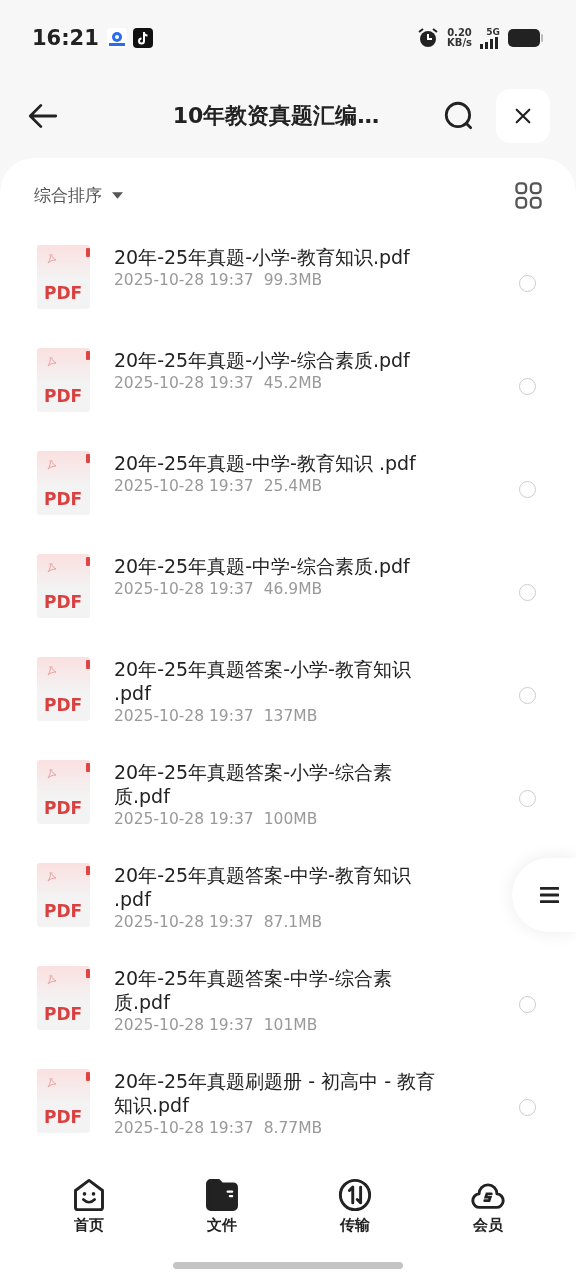 This screenshot has height=1280, width=576. I want to click on file-size: 137MB, so click(290, 716).